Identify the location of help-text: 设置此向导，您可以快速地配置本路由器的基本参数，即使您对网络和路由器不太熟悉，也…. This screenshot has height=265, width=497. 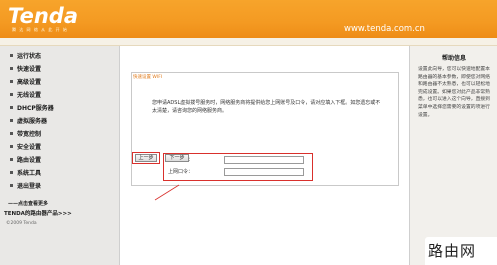
(454, 92).